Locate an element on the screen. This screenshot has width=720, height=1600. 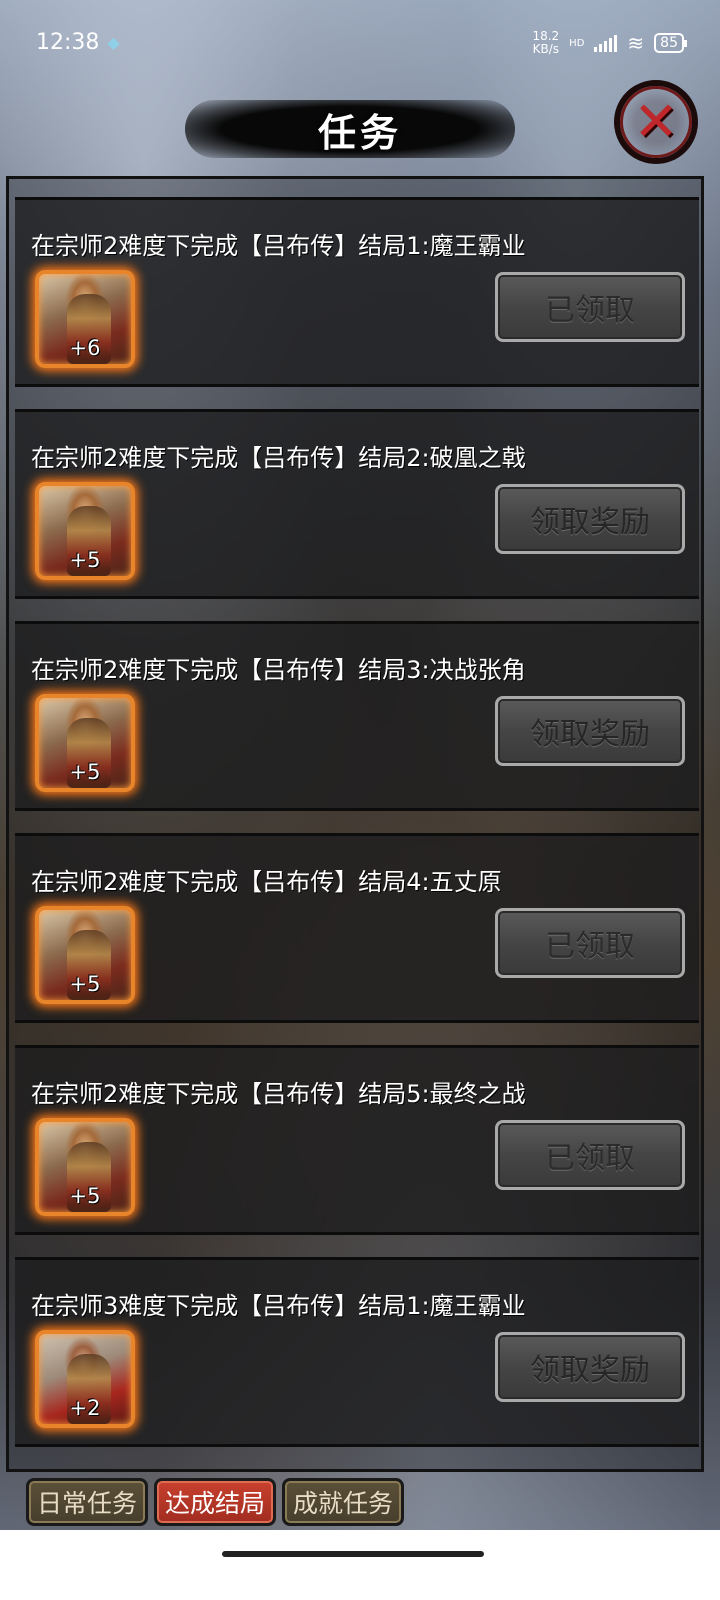
status-right: 18.2 KB/s HD ≋ 85 is located at coordinates (609, 43).